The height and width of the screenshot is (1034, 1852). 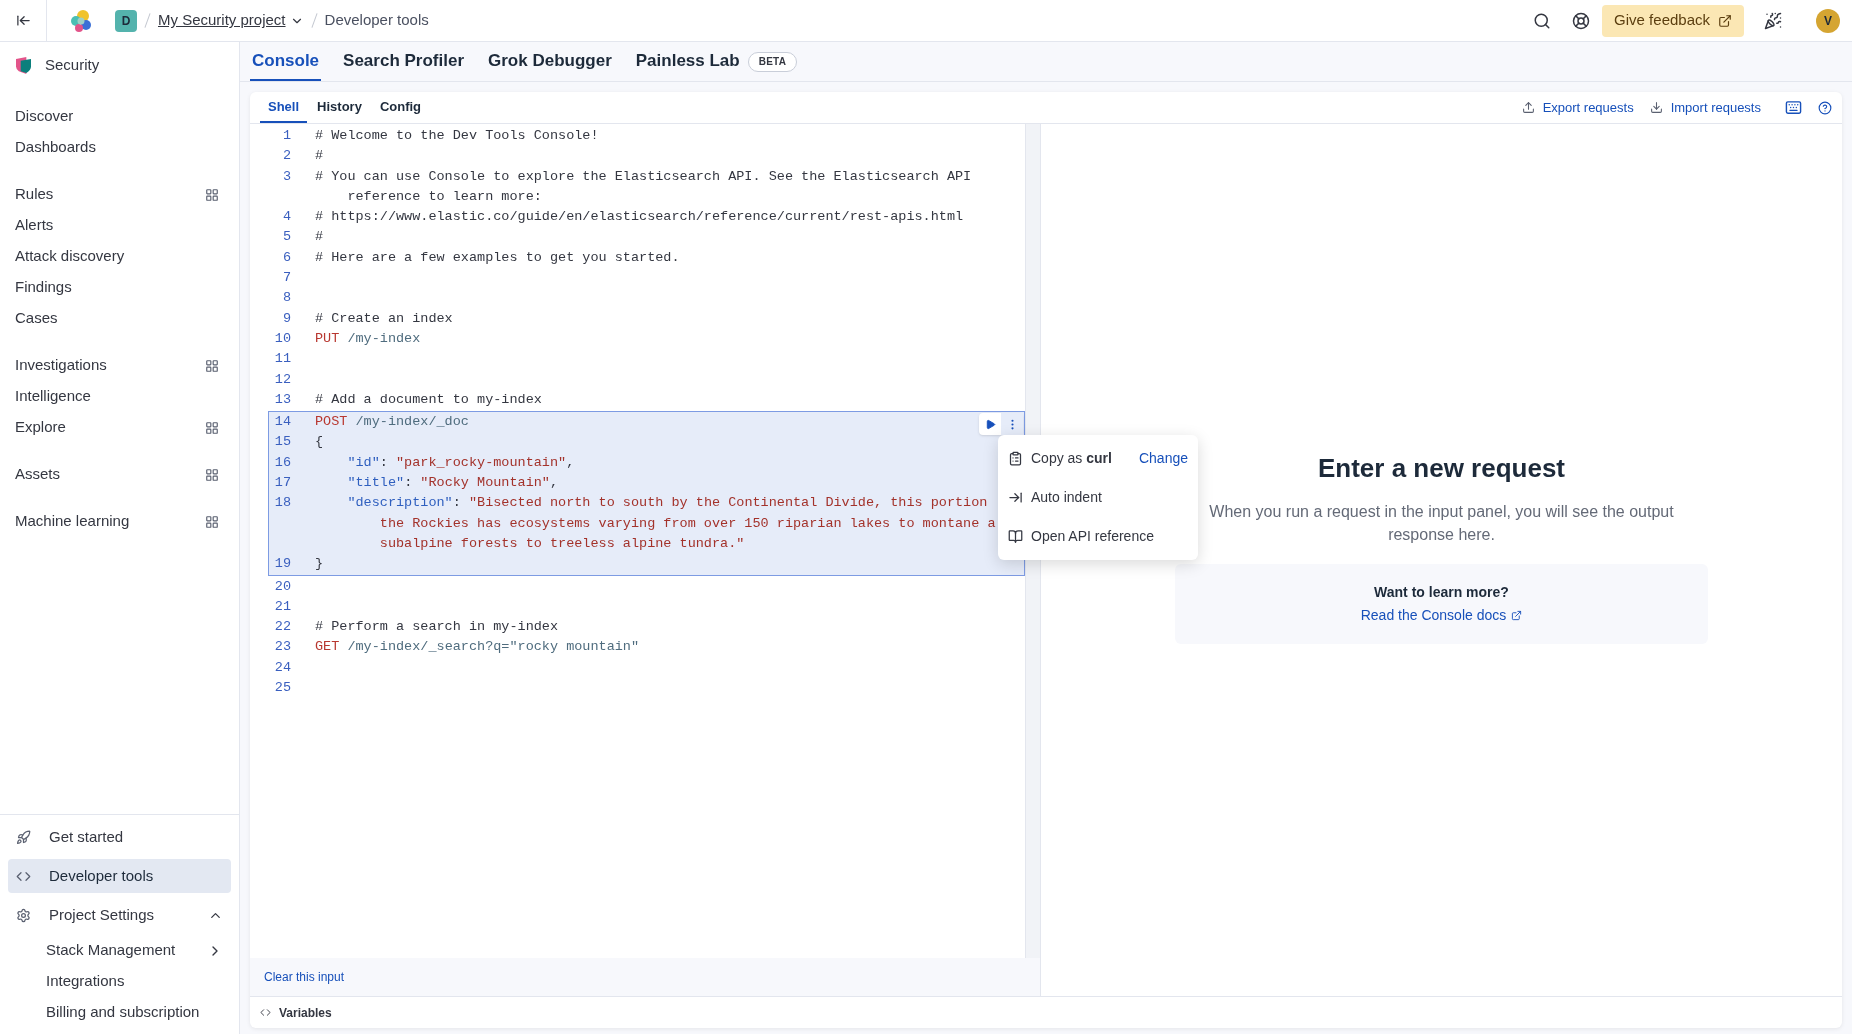 I want to click on menu-item: Open API reference, so click(x=1092, y=536).